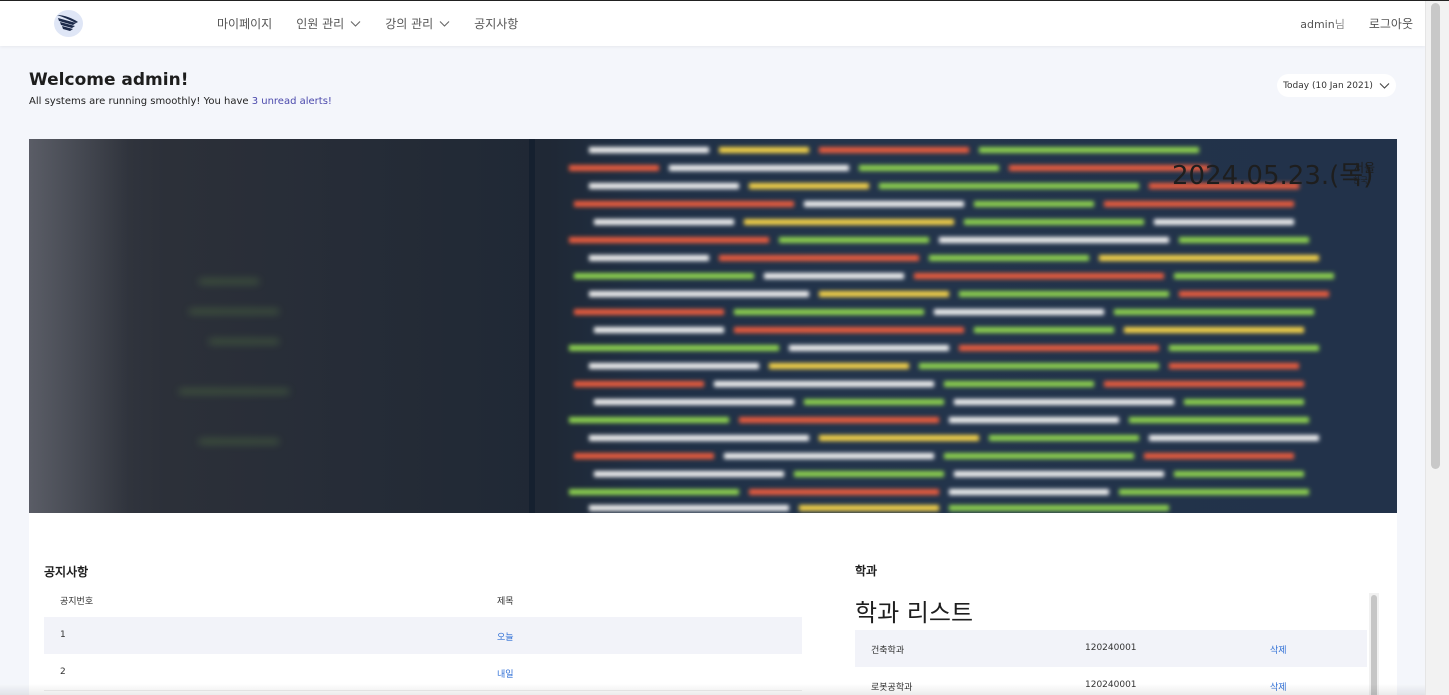 The image size is (1449, 695). What do you see at coordinates (423, 635) in the screenshot?
I see `table-row: 1 오늘` at bounding box center [423, 635].